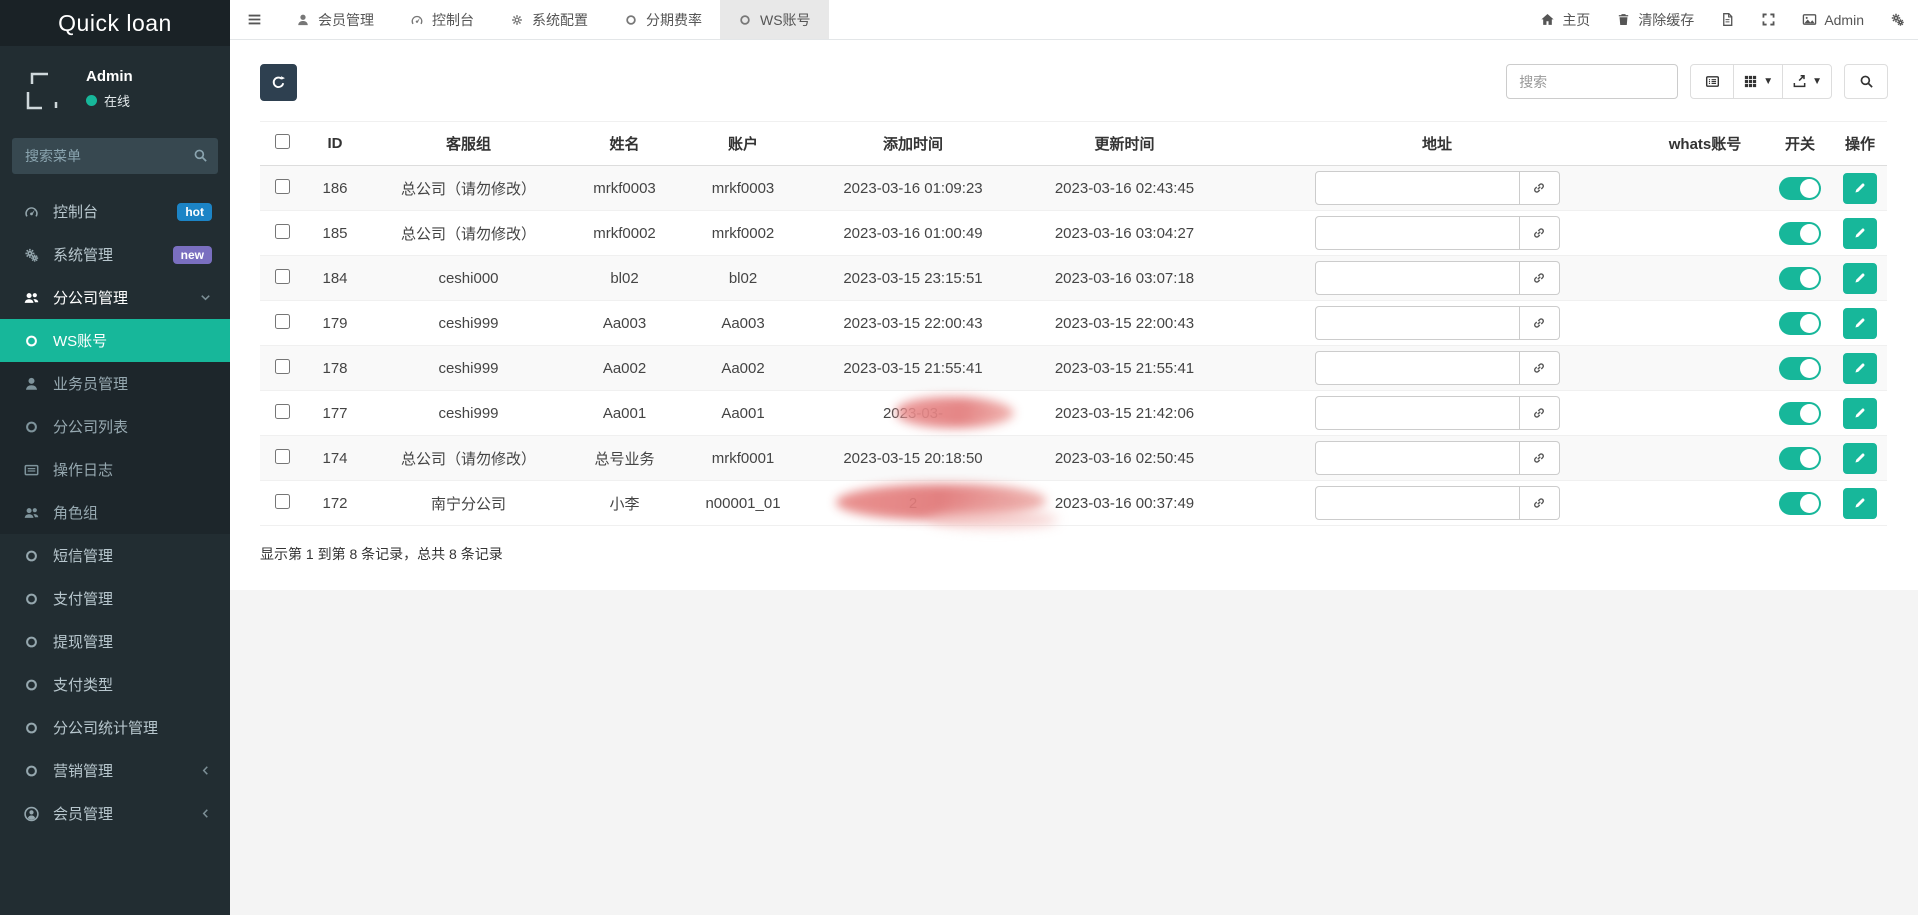 The image size is (1918, 915). What do you see at coordinates (278, 82) in the screenshot?
I see `refresh-button` at bounding box center [278, 82].